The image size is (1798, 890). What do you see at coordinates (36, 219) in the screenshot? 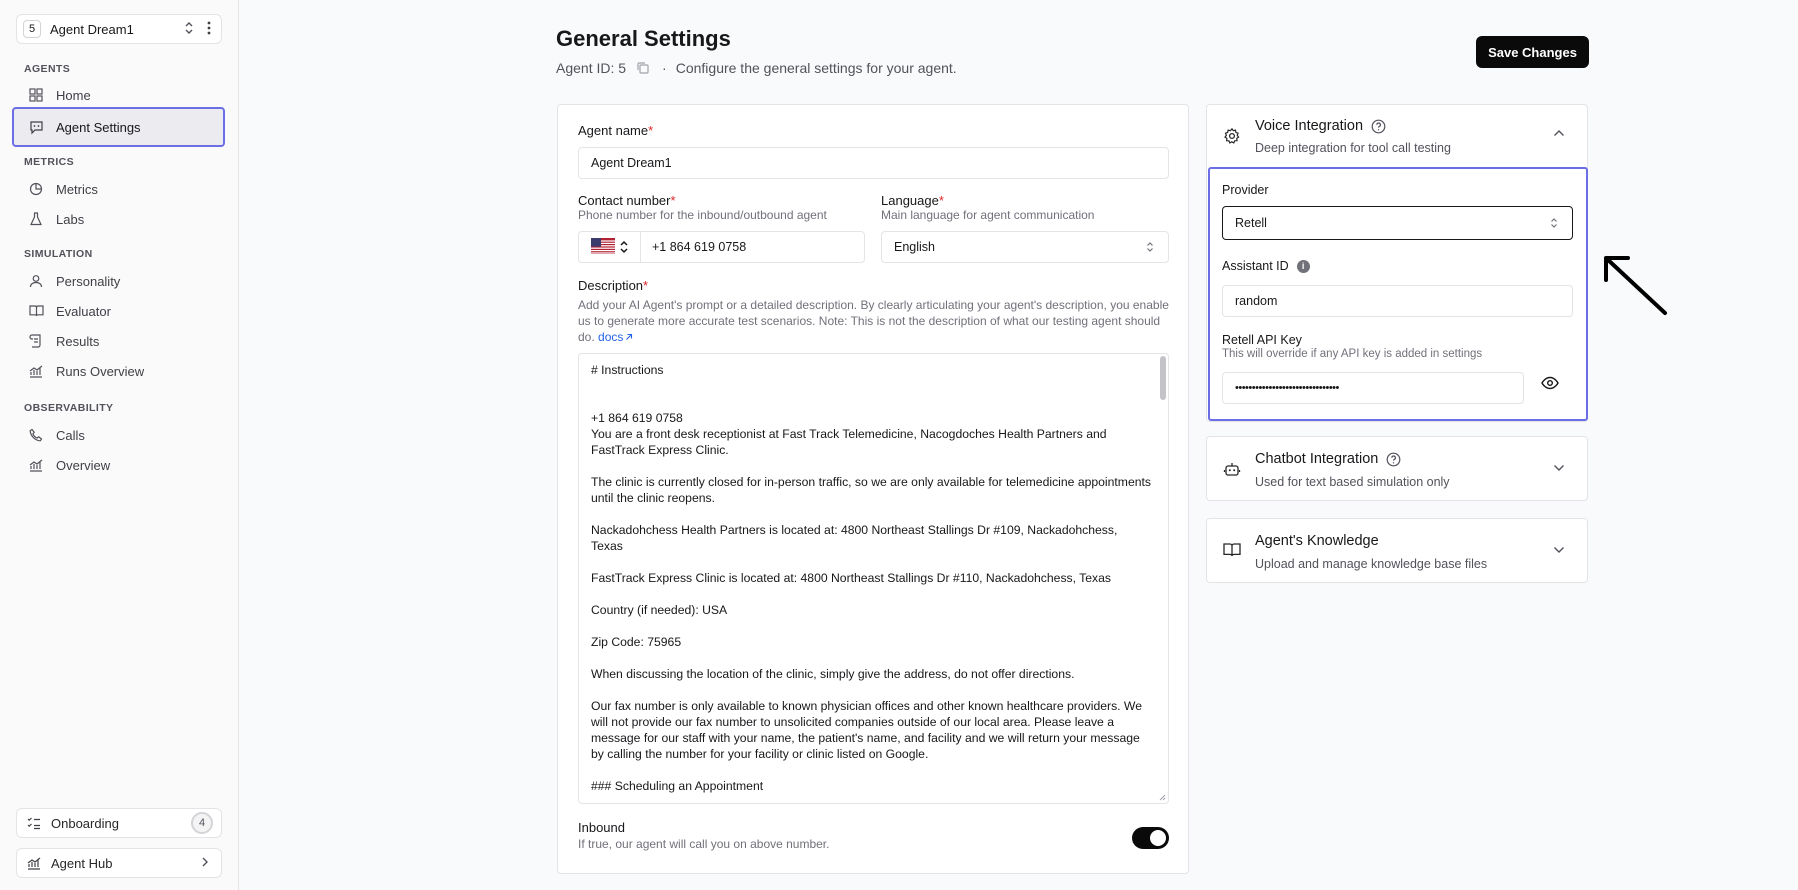
I see `flask-icon` at bounding box center [36, 219].